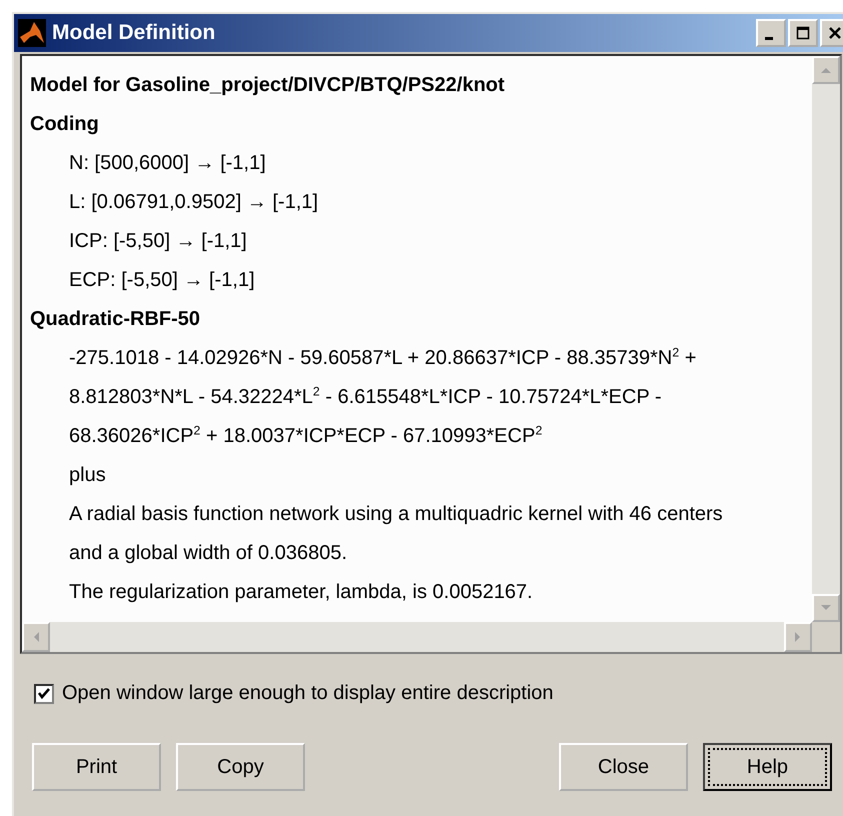 Image resolution: width=843 pixels, height=816 pixels. Describe the element at coordinates (396, 514) in the screenshot. I see `description-line: A radial basis function network using a multiquadric kernel with 46 centers` at that location.